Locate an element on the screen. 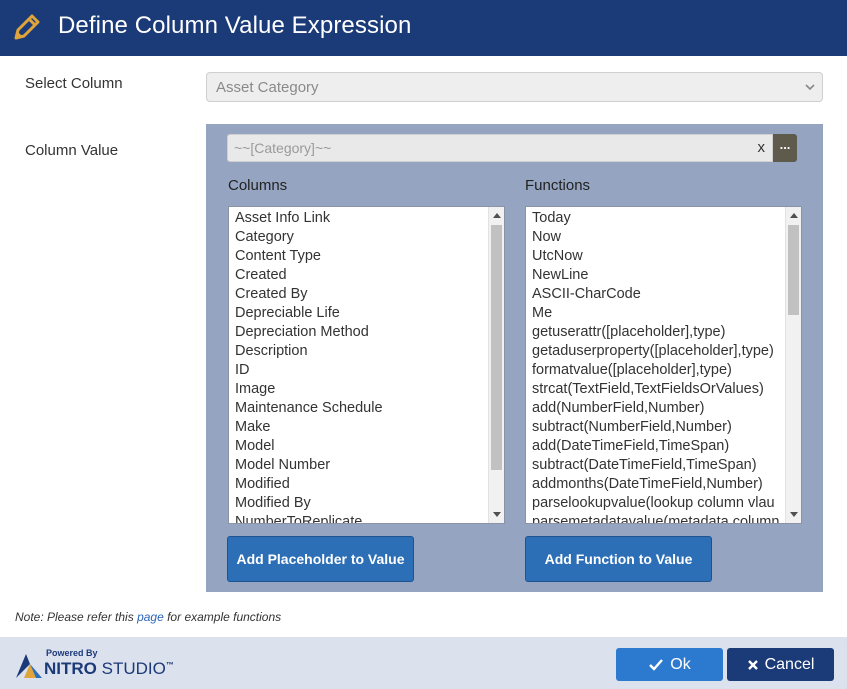 Image resolution: width=847 pixels, height=689 pixels. column-list-item: Content Type is located at coordinates (360, 256).